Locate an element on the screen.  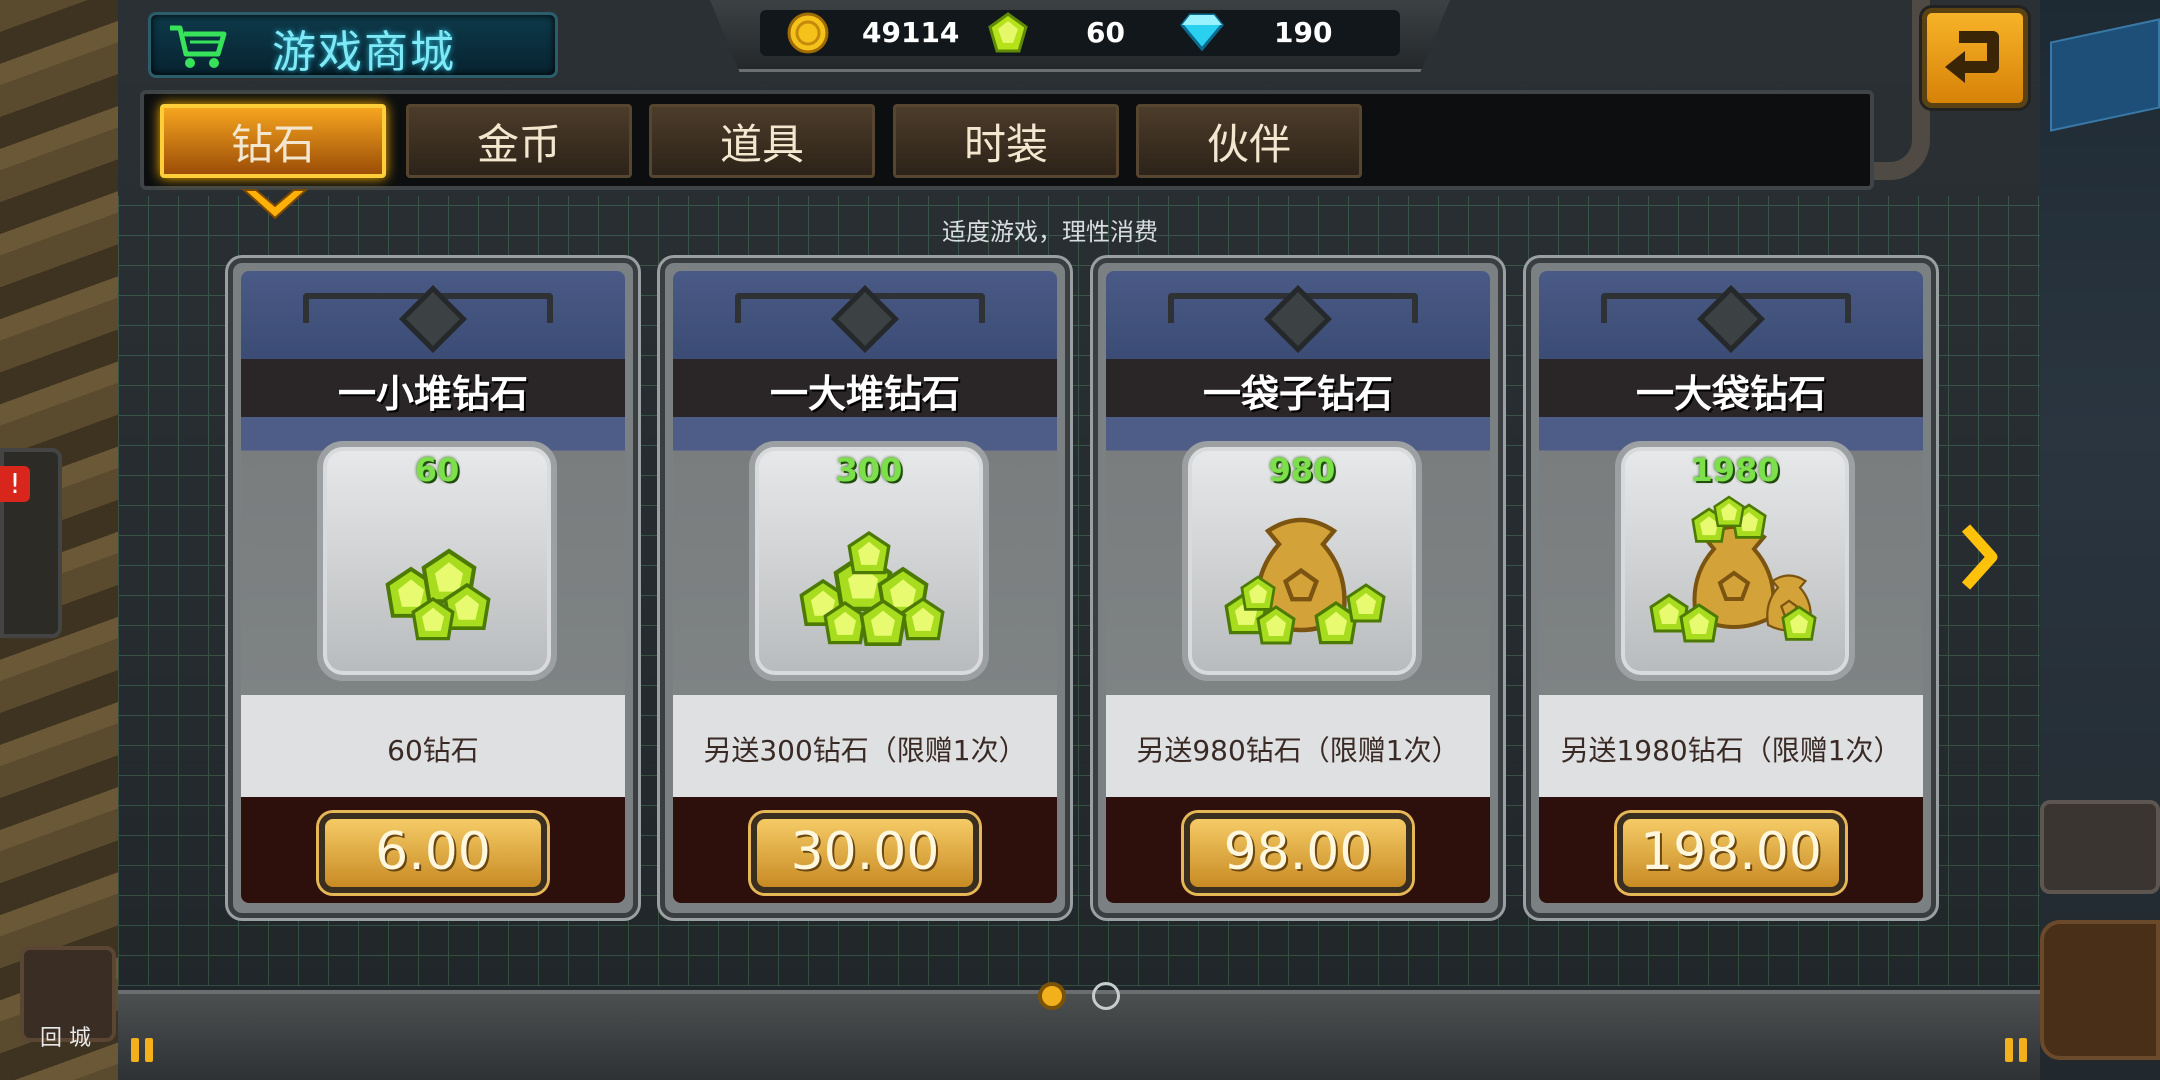
item-quantity: 980 is located at coordinates (1302, 470).